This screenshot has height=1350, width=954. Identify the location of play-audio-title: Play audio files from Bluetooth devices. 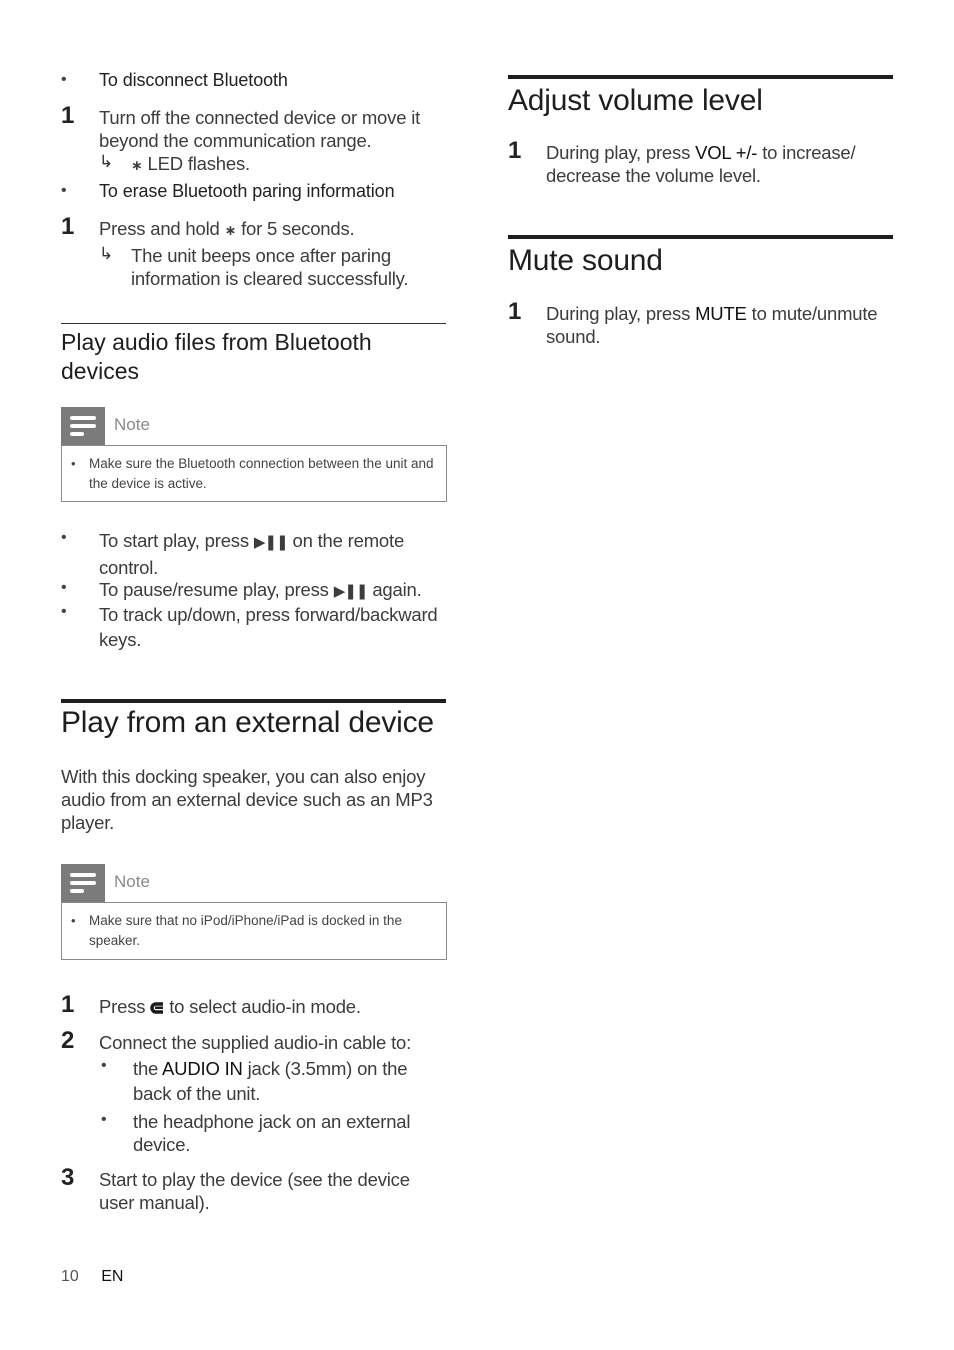
(216, 356).